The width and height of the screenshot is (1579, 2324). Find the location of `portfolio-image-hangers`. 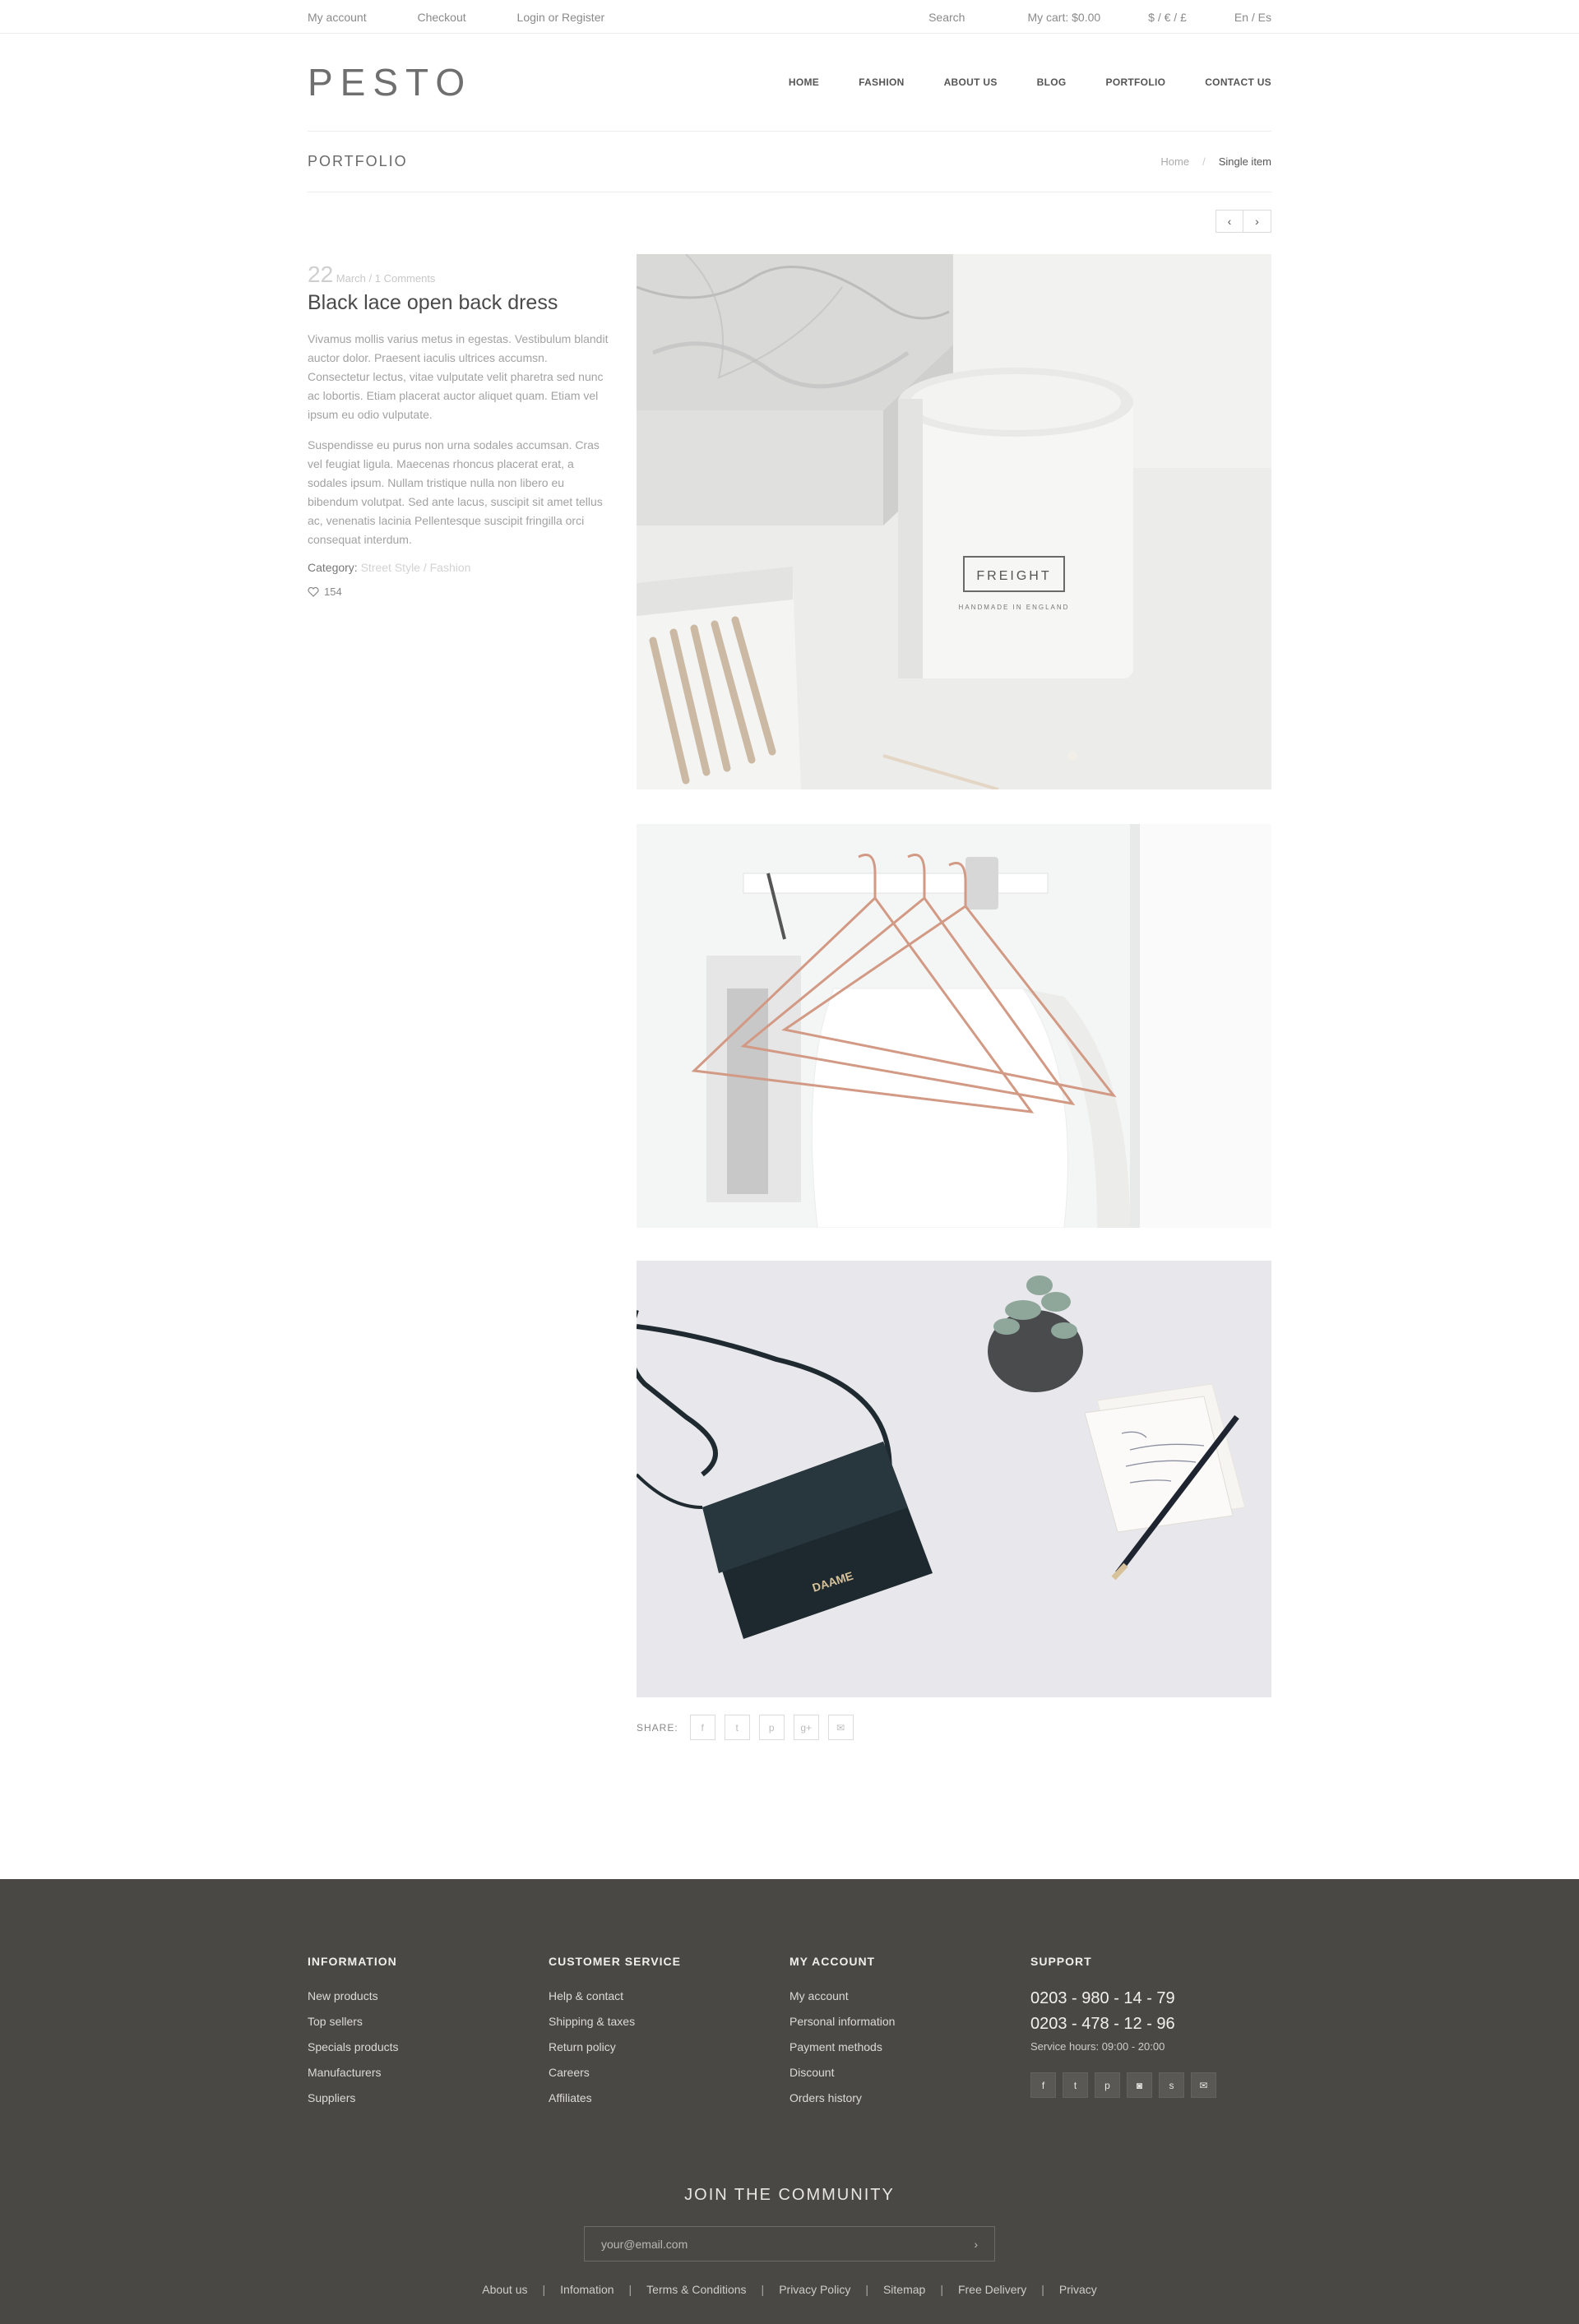

portfolio-image-hangers is located at coordinates (954, 1026).